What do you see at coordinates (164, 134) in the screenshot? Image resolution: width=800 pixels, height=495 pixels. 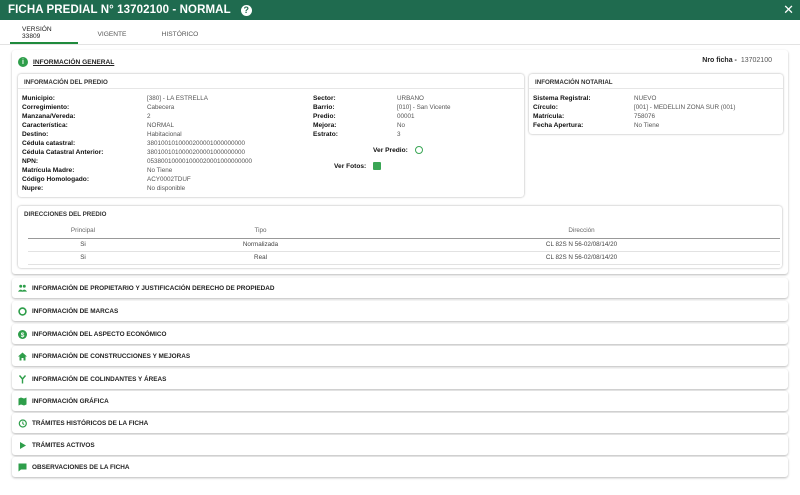 I see `field-value: Habitacional` at bounding box center [164, 134].